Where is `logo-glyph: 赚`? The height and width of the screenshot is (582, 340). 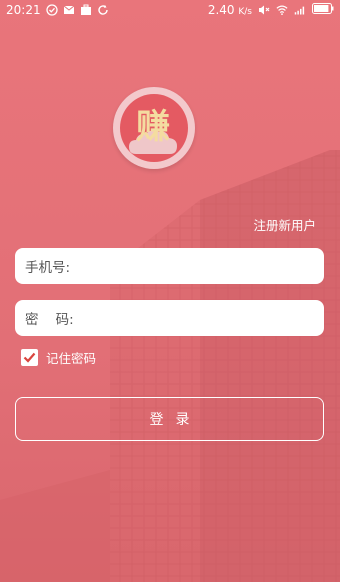
logo-glyph: 赚 is located at coordinates (153, 127).